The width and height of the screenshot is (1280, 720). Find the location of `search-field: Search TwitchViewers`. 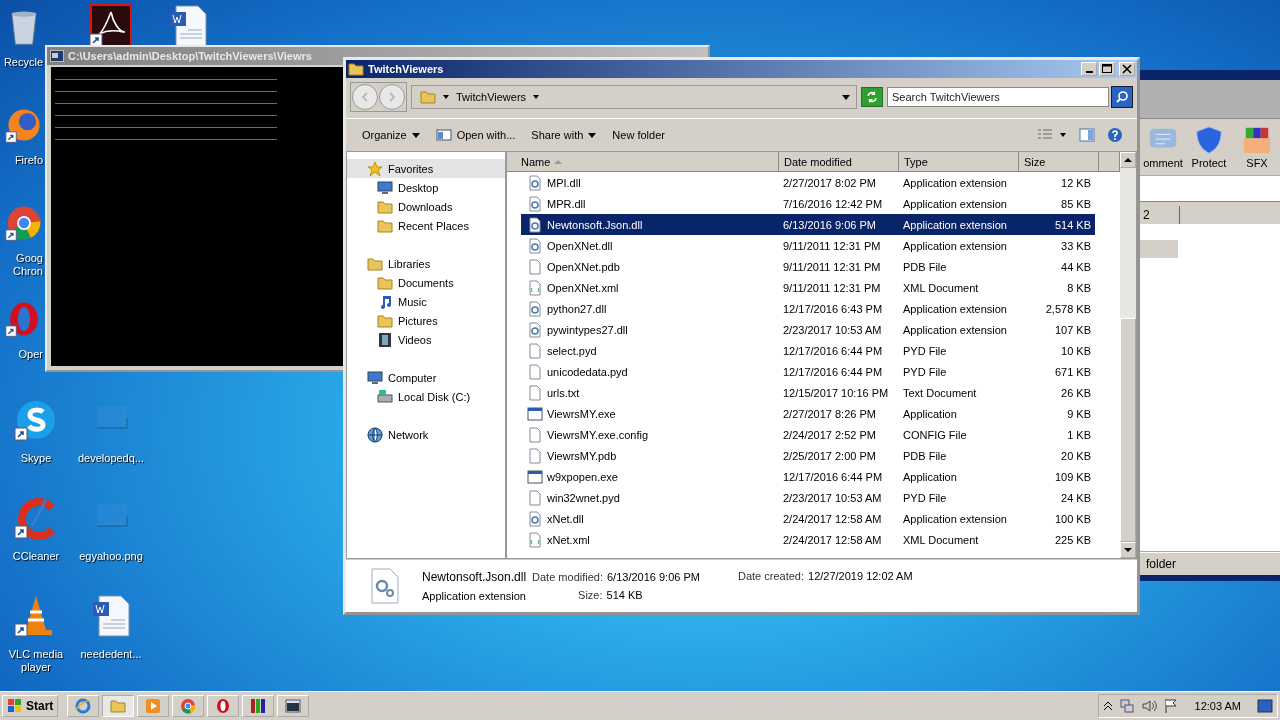

search-field: Search TwitchViewers is located at coordinates (998, 97).